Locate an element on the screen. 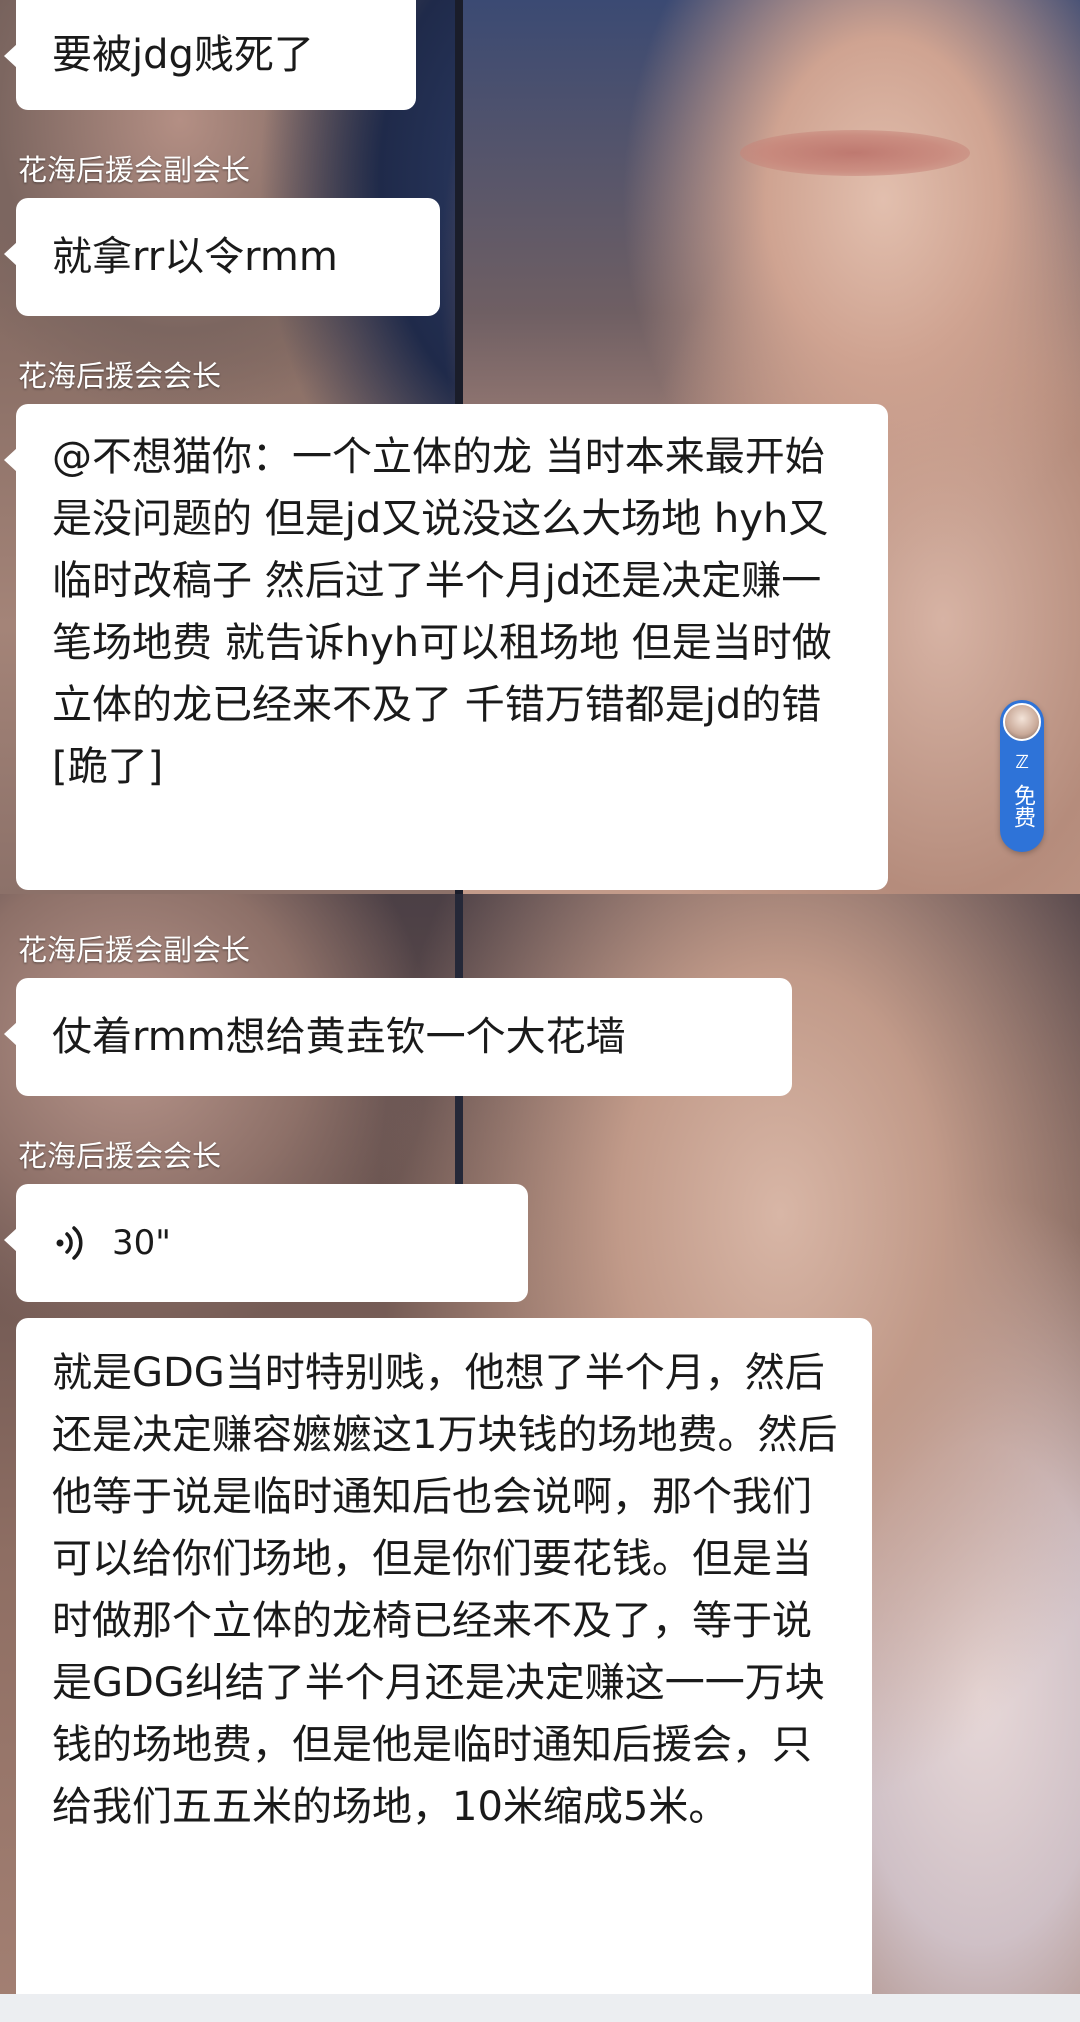  message-text: 仗着rmm想给黄垚钦一个大花墙 is located at coordinates (339, 1037).